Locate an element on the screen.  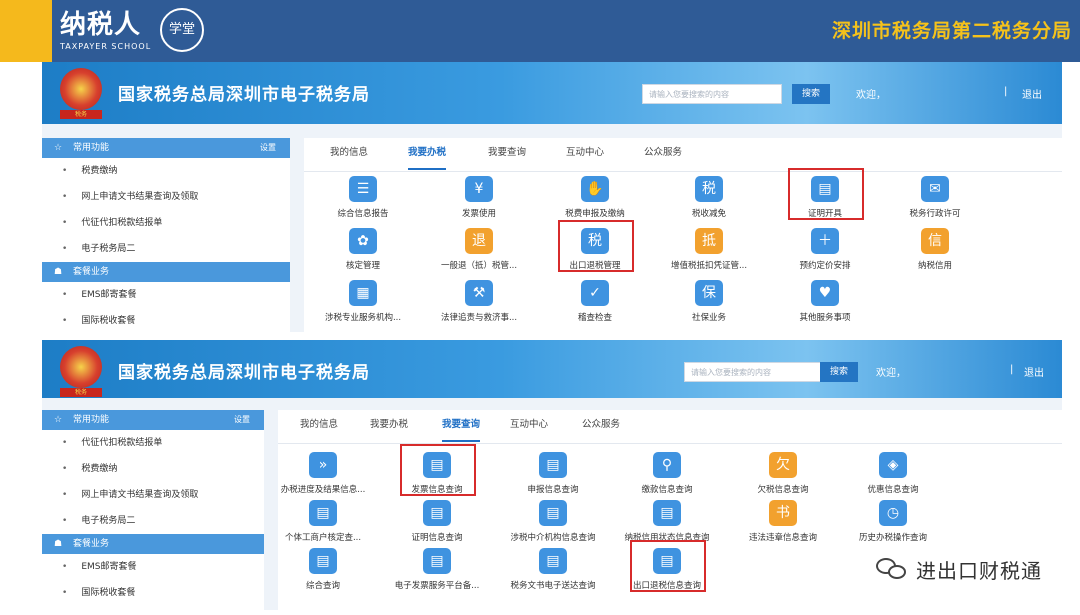
function-tile: ▤ 综合查询 is located at coordinates (323, 569).